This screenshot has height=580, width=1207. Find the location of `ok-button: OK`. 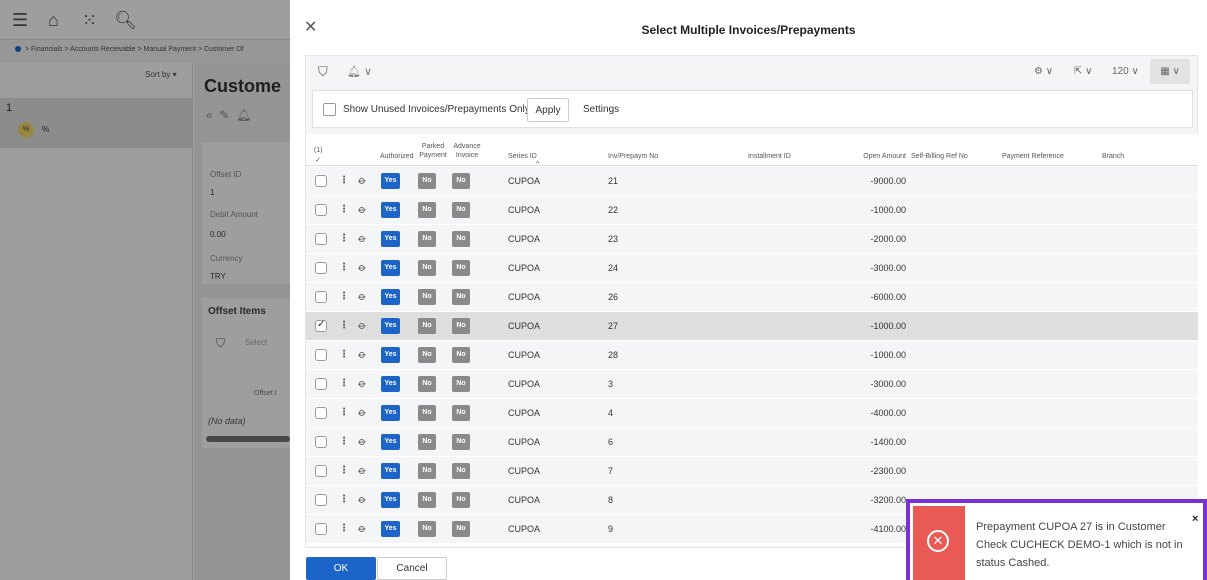

ok-button: OK is located at coordinates (341, 568).